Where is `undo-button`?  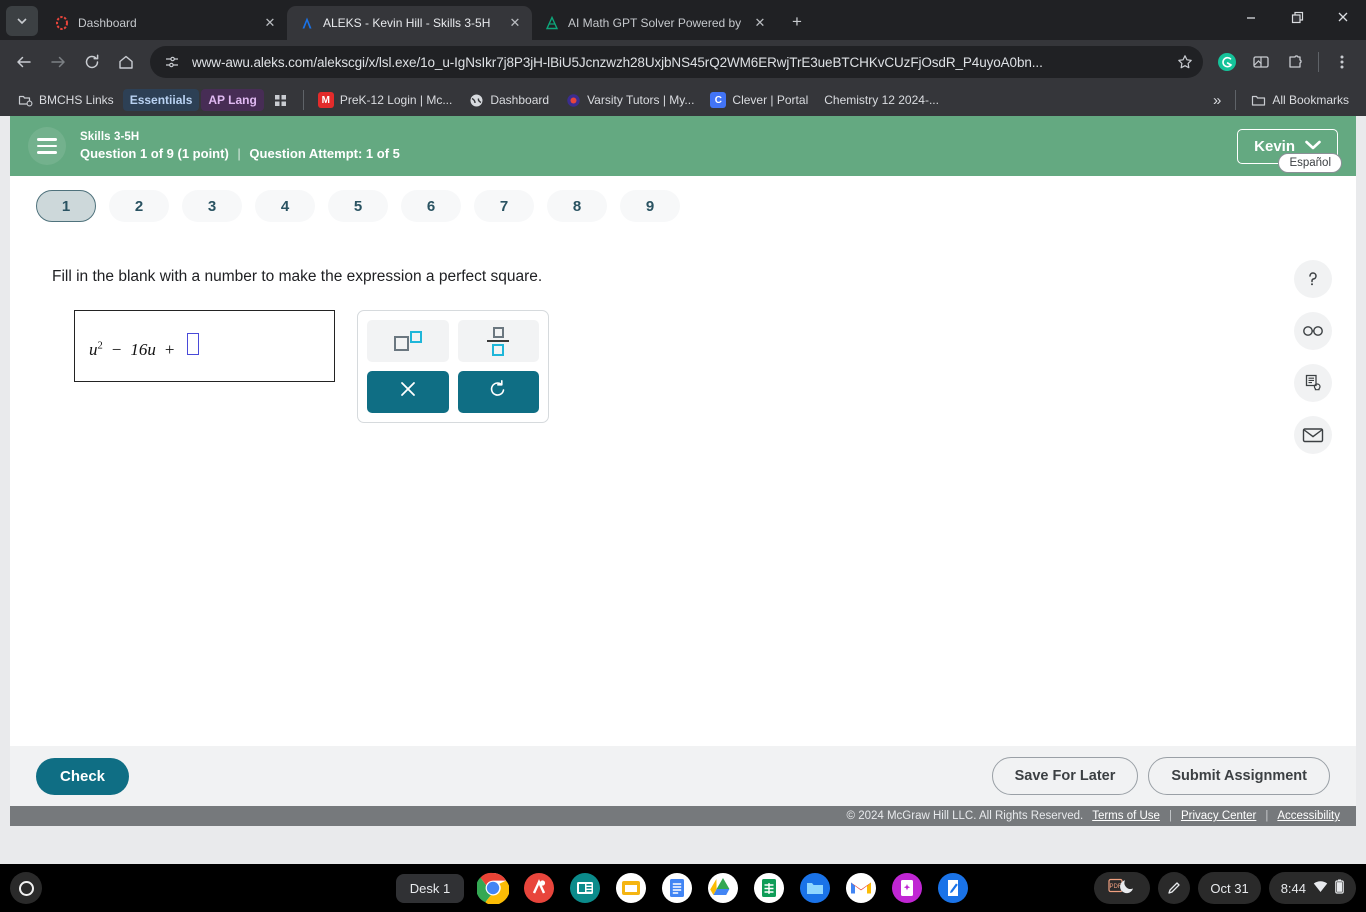
undo-button is located at coordinates (498, 392).